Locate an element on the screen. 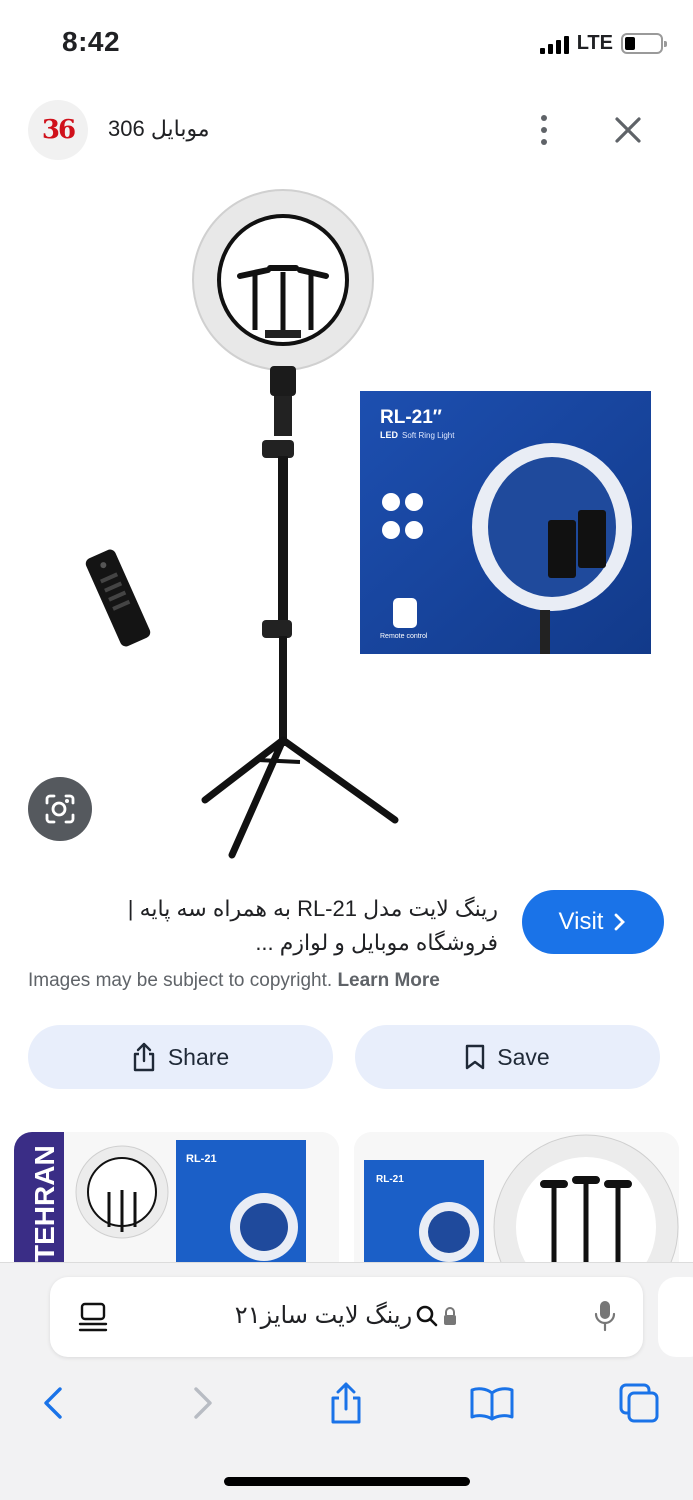 Image resolution: width=693 pixels, height=1500 pixels. battery-icon is located at coordinates (644, 43).